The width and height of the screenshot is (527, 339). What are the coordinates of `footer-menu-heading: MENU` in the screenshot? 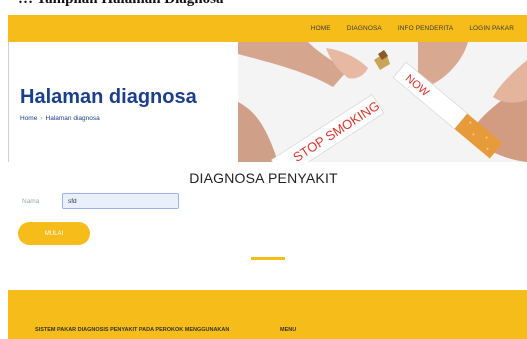 It's located at (288, 330).